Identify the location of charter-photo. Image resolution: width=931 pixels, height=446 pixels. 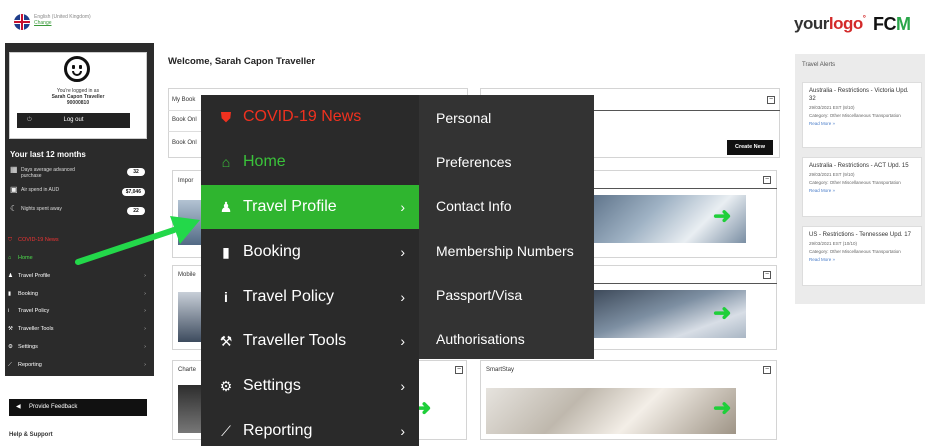
(190, 409).